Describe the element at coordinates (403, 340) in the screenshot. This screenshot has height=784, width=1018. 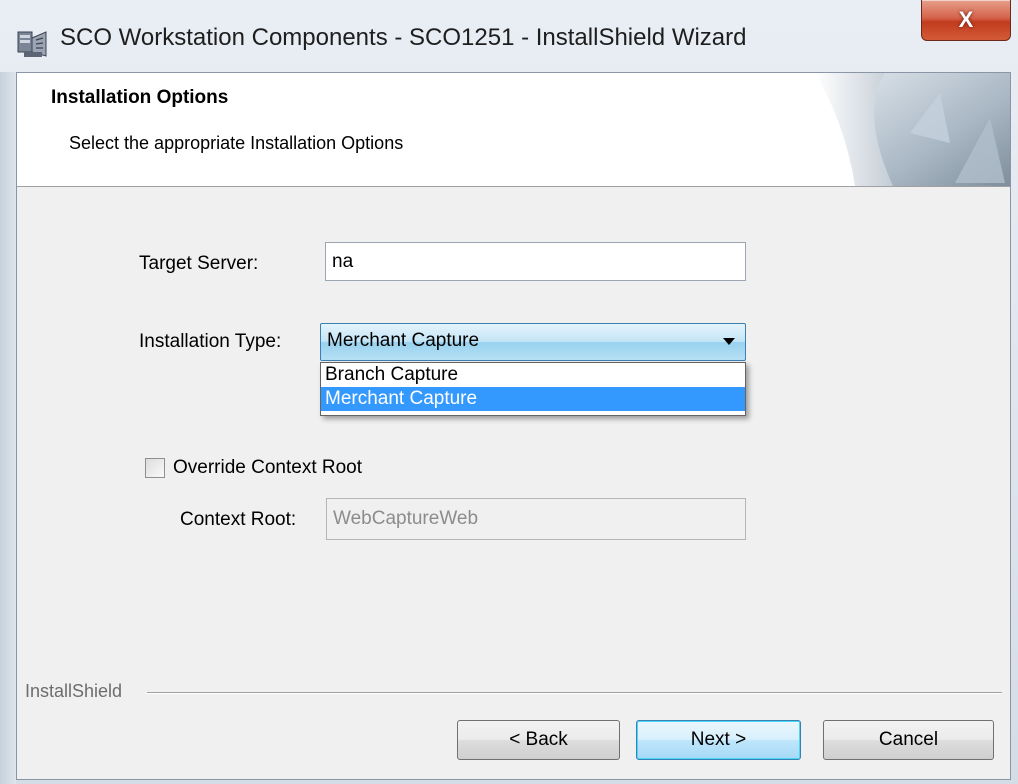
I see `installation-type-selected-value: Merchant Capture` at that location.